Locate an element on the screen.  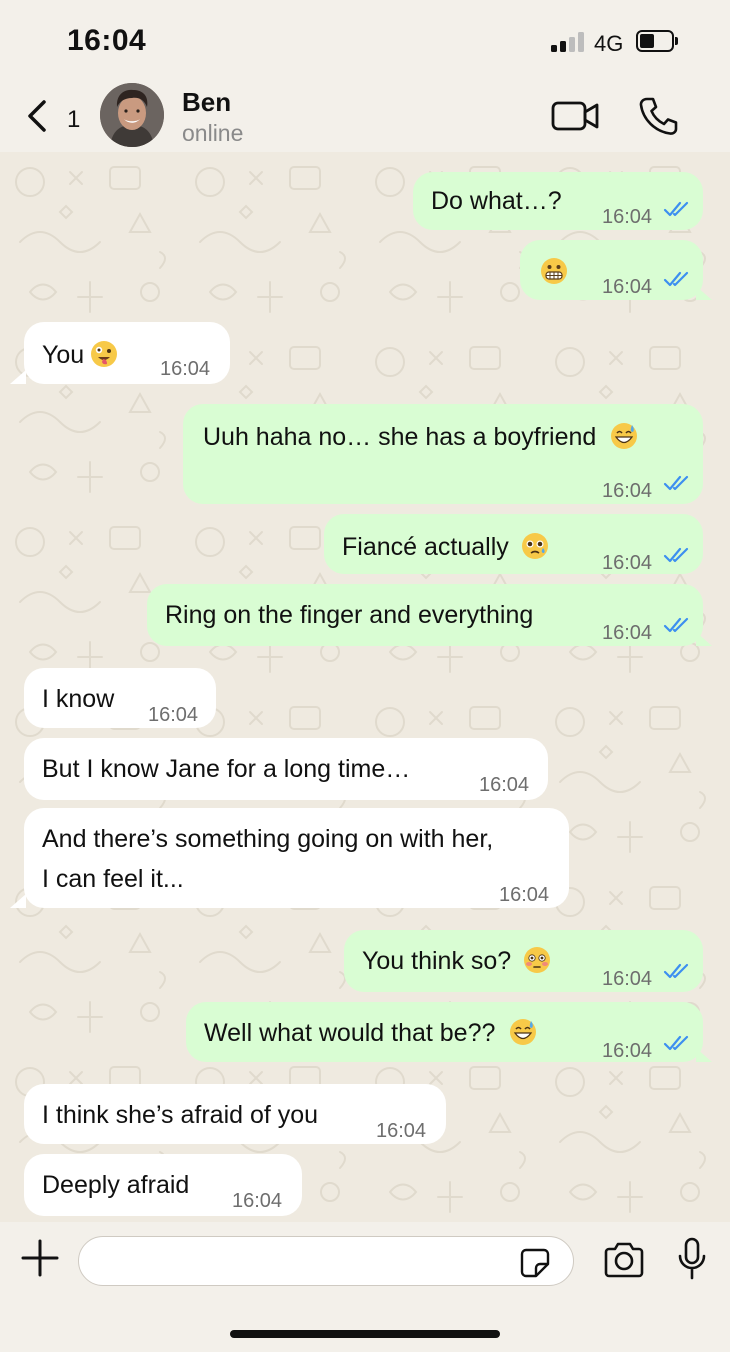
microphone-button is located at coordinates (692, 1259).